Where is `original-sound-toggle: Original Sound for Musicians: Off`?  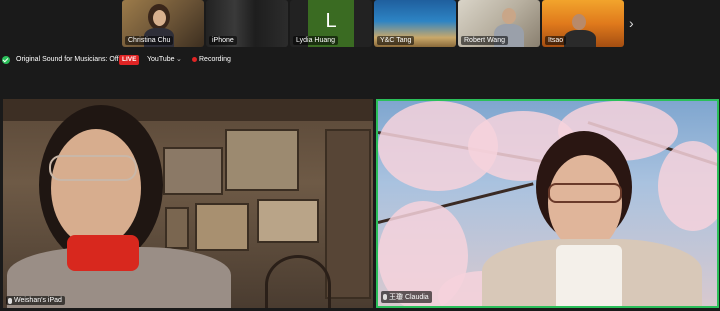
original-sound-toggle: Original Sound for Musicians: Off is located at coordinates (67, 59).